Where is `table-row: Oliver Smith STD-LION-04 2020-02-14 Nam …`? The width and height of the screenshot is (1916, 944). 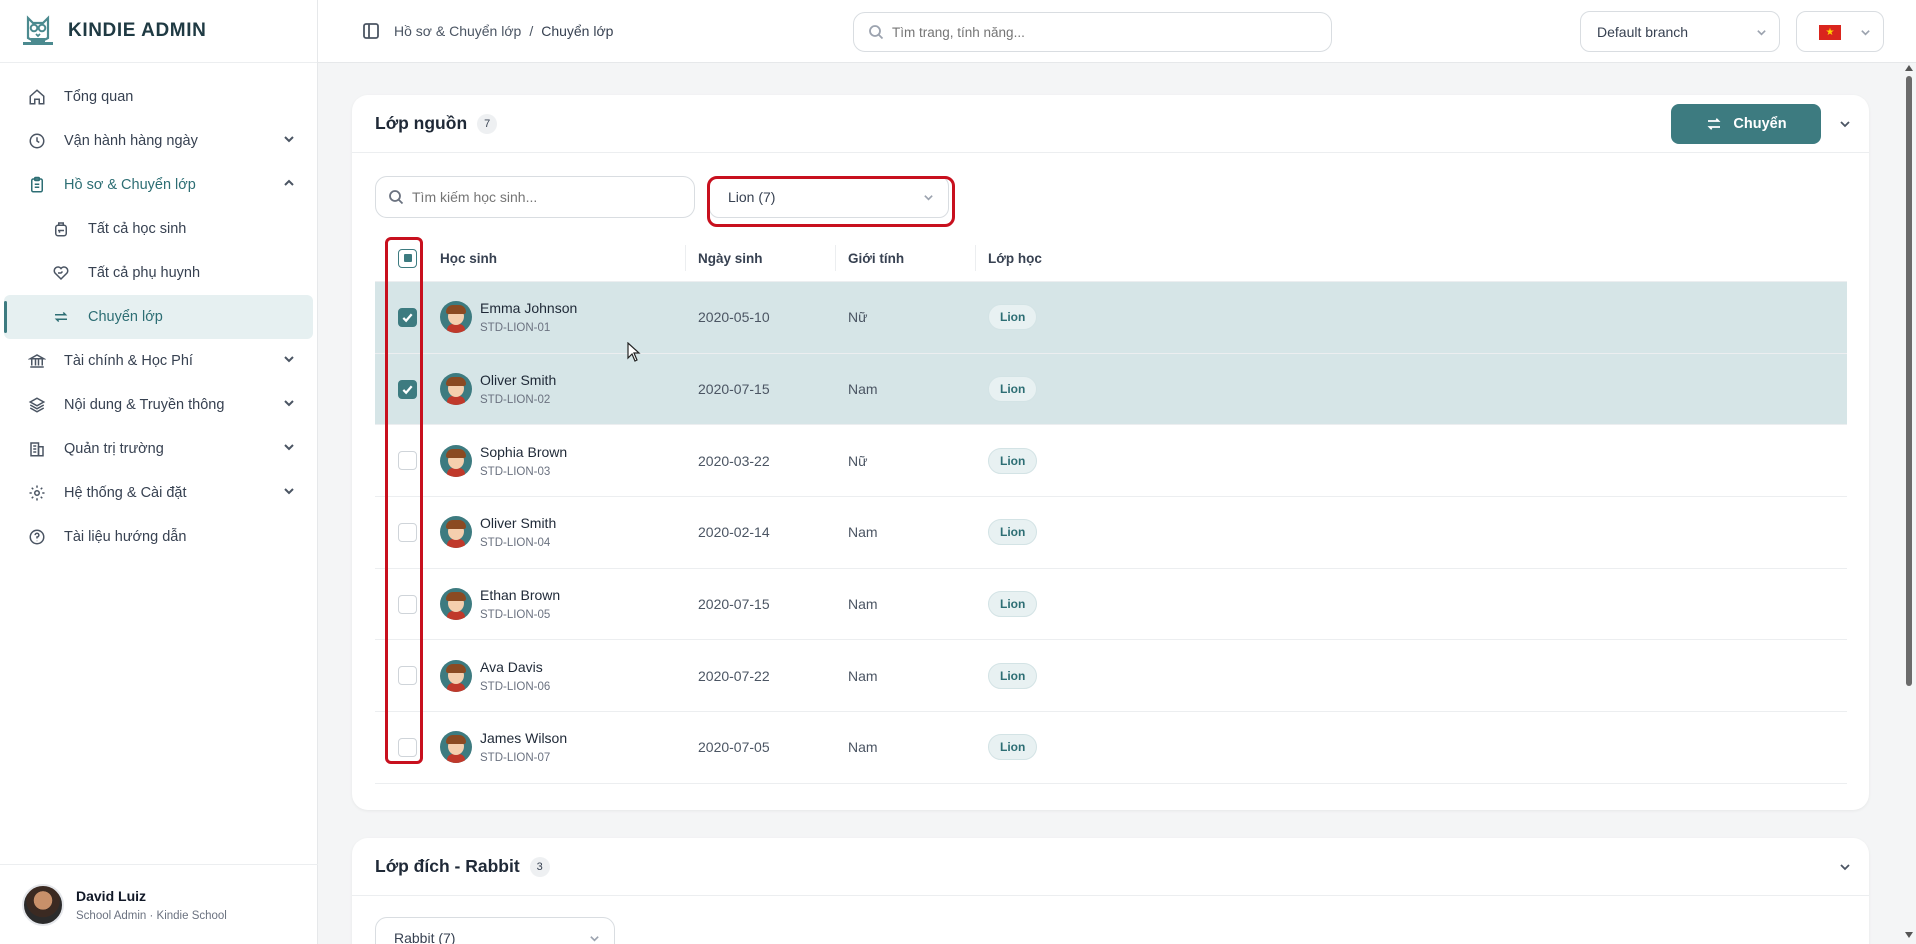 table-row: Oliver Smith STD-LION-04 2020-02-14 Nam … is located at coordinates (1111, 533).